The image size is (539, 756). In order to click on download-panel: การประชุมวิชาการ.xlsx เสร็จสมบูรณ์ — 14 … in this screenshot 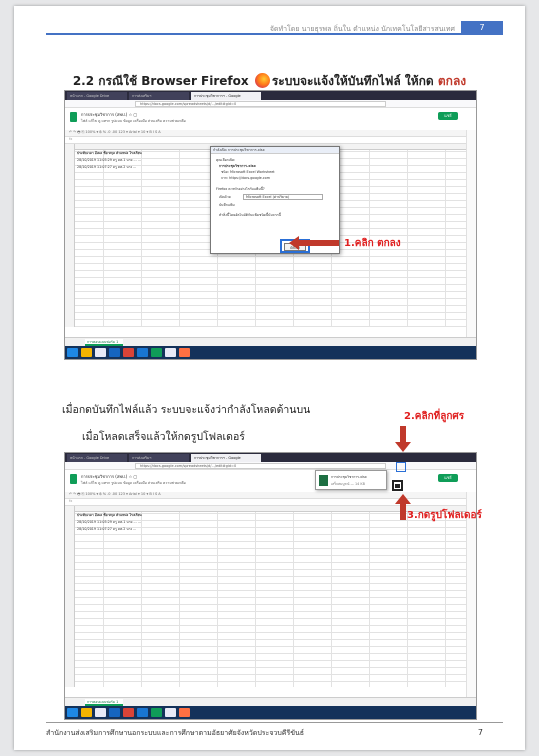, I will do `click(351, 480)`.